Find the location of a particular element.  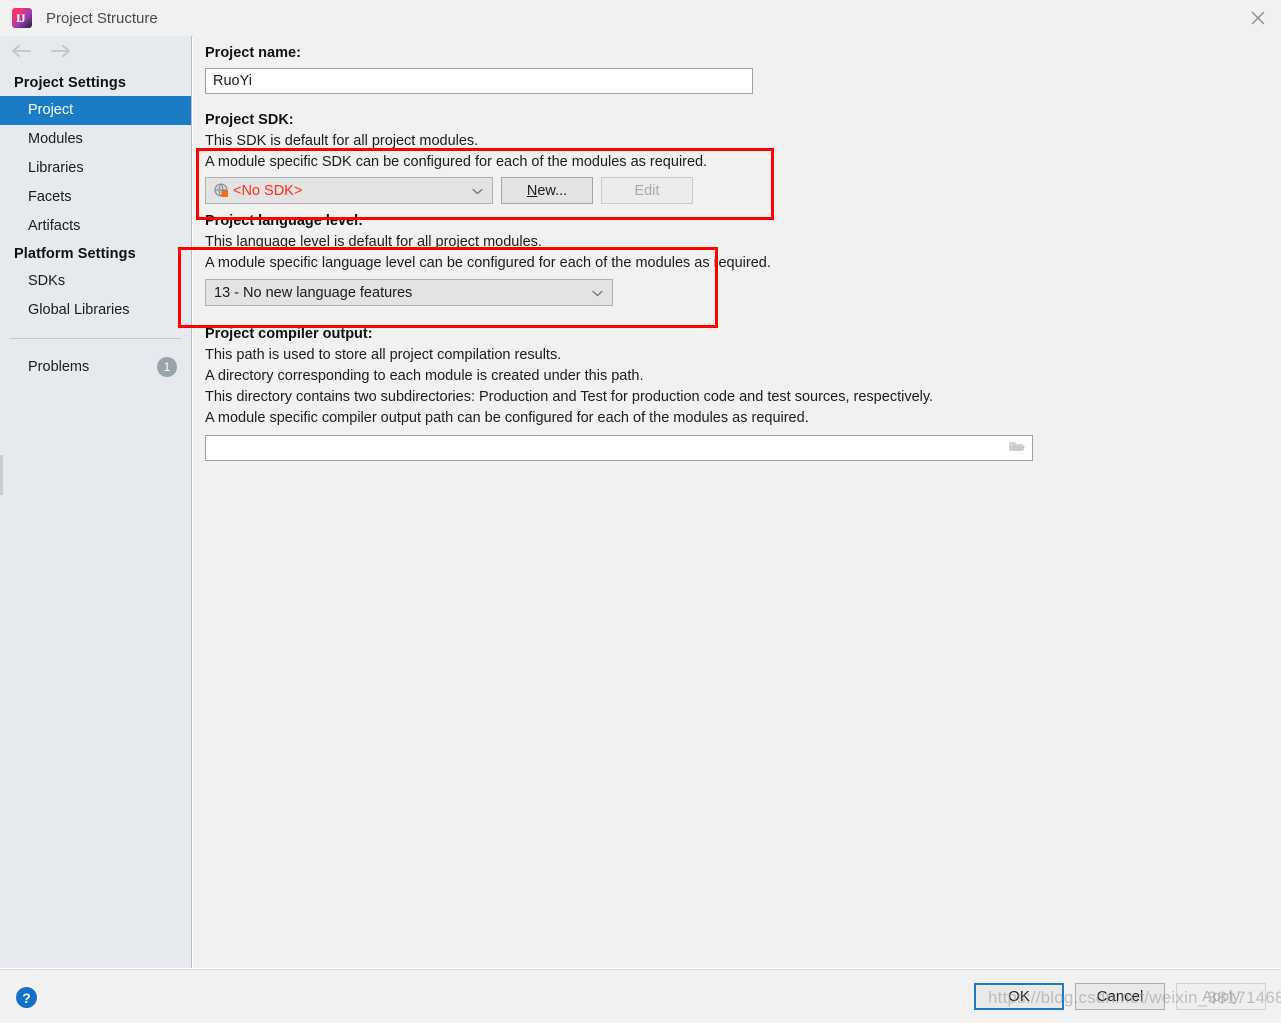

folder-icon is located at coordinates (1017, 448).